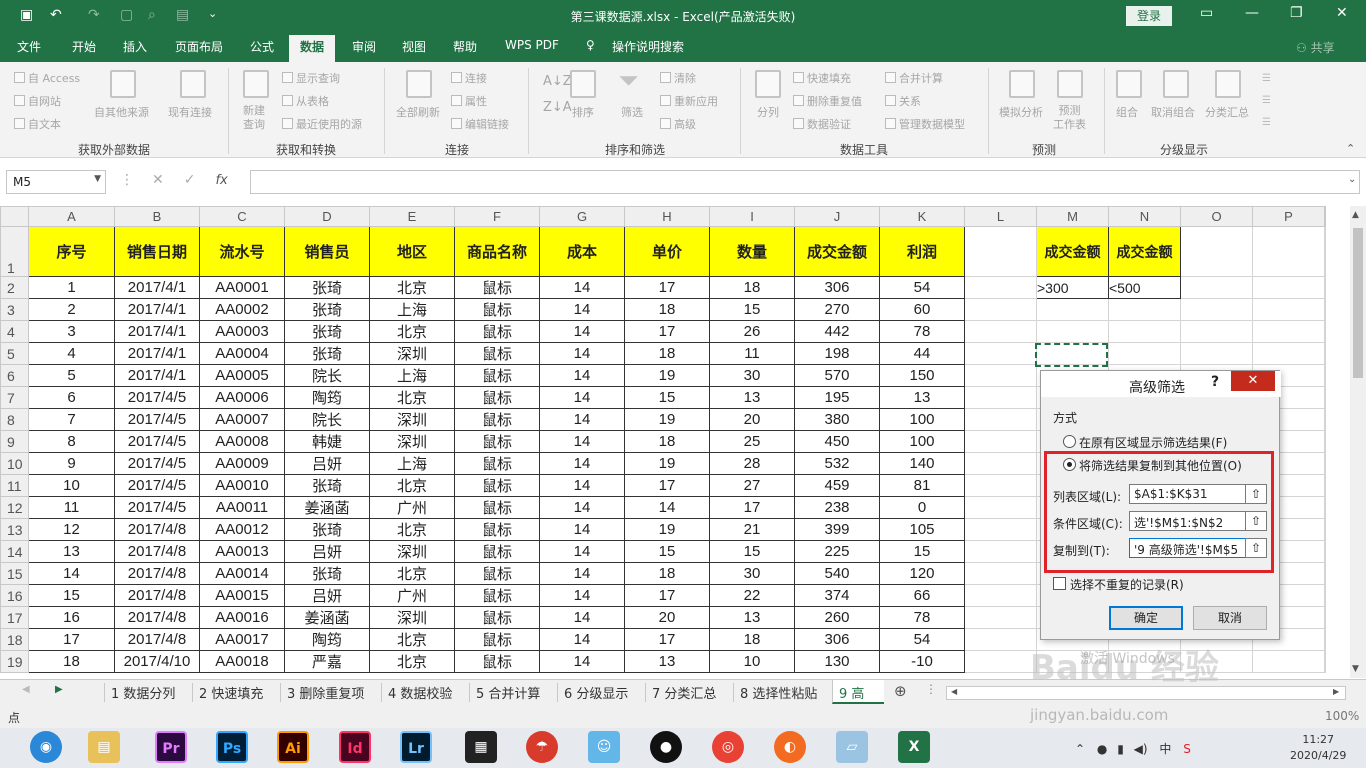 The image size is (1366, 768). Describe the element at coordinates (190, 180) in the screenshot. I see `enter-icon: ✓` at that location.